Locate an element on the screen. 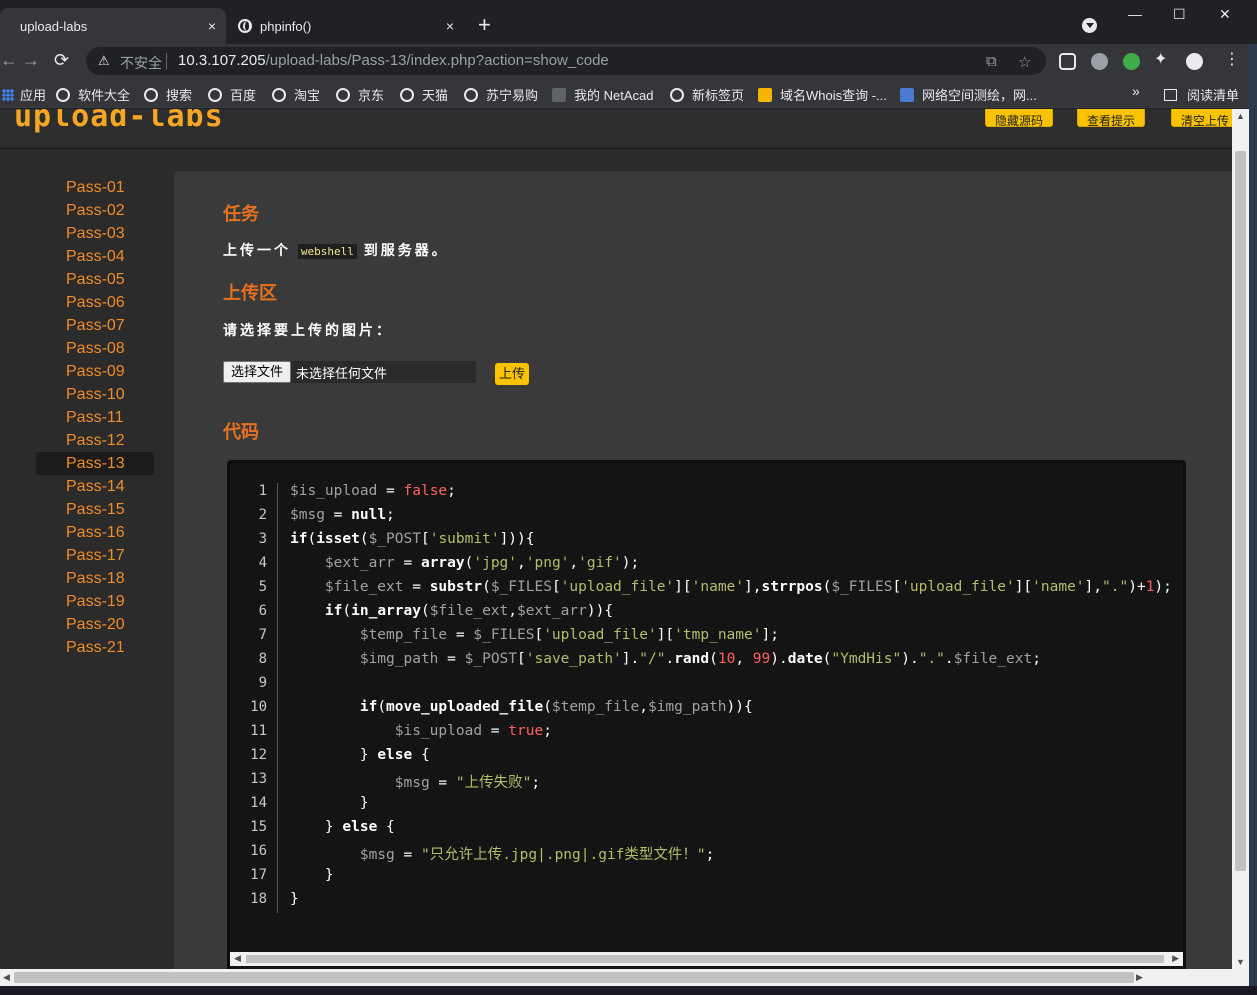 The image size is (1257, 995). translate-icon: ⧉ is located at coordinates (991, 61).